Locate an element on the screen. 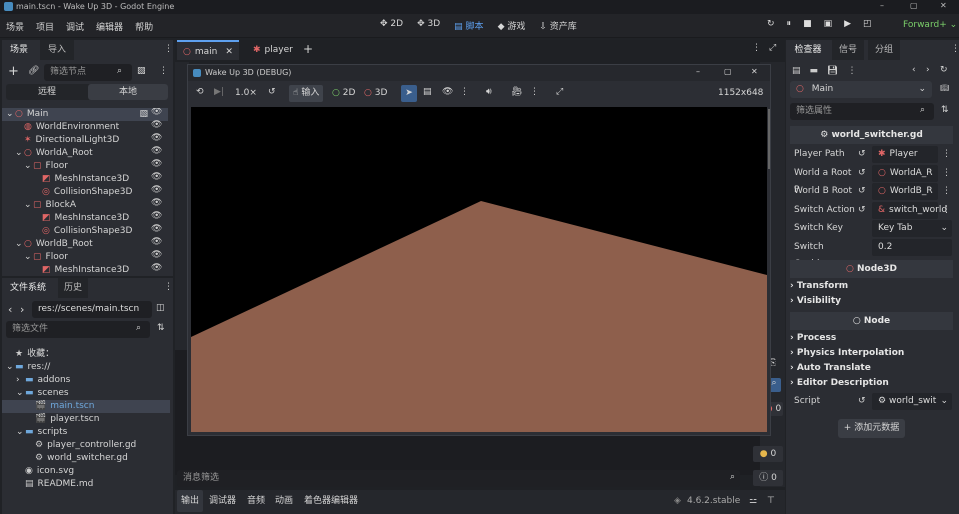 This screenshot has height=514, width=959. reload-icon: ↻ is located at coordinates (771, 24).